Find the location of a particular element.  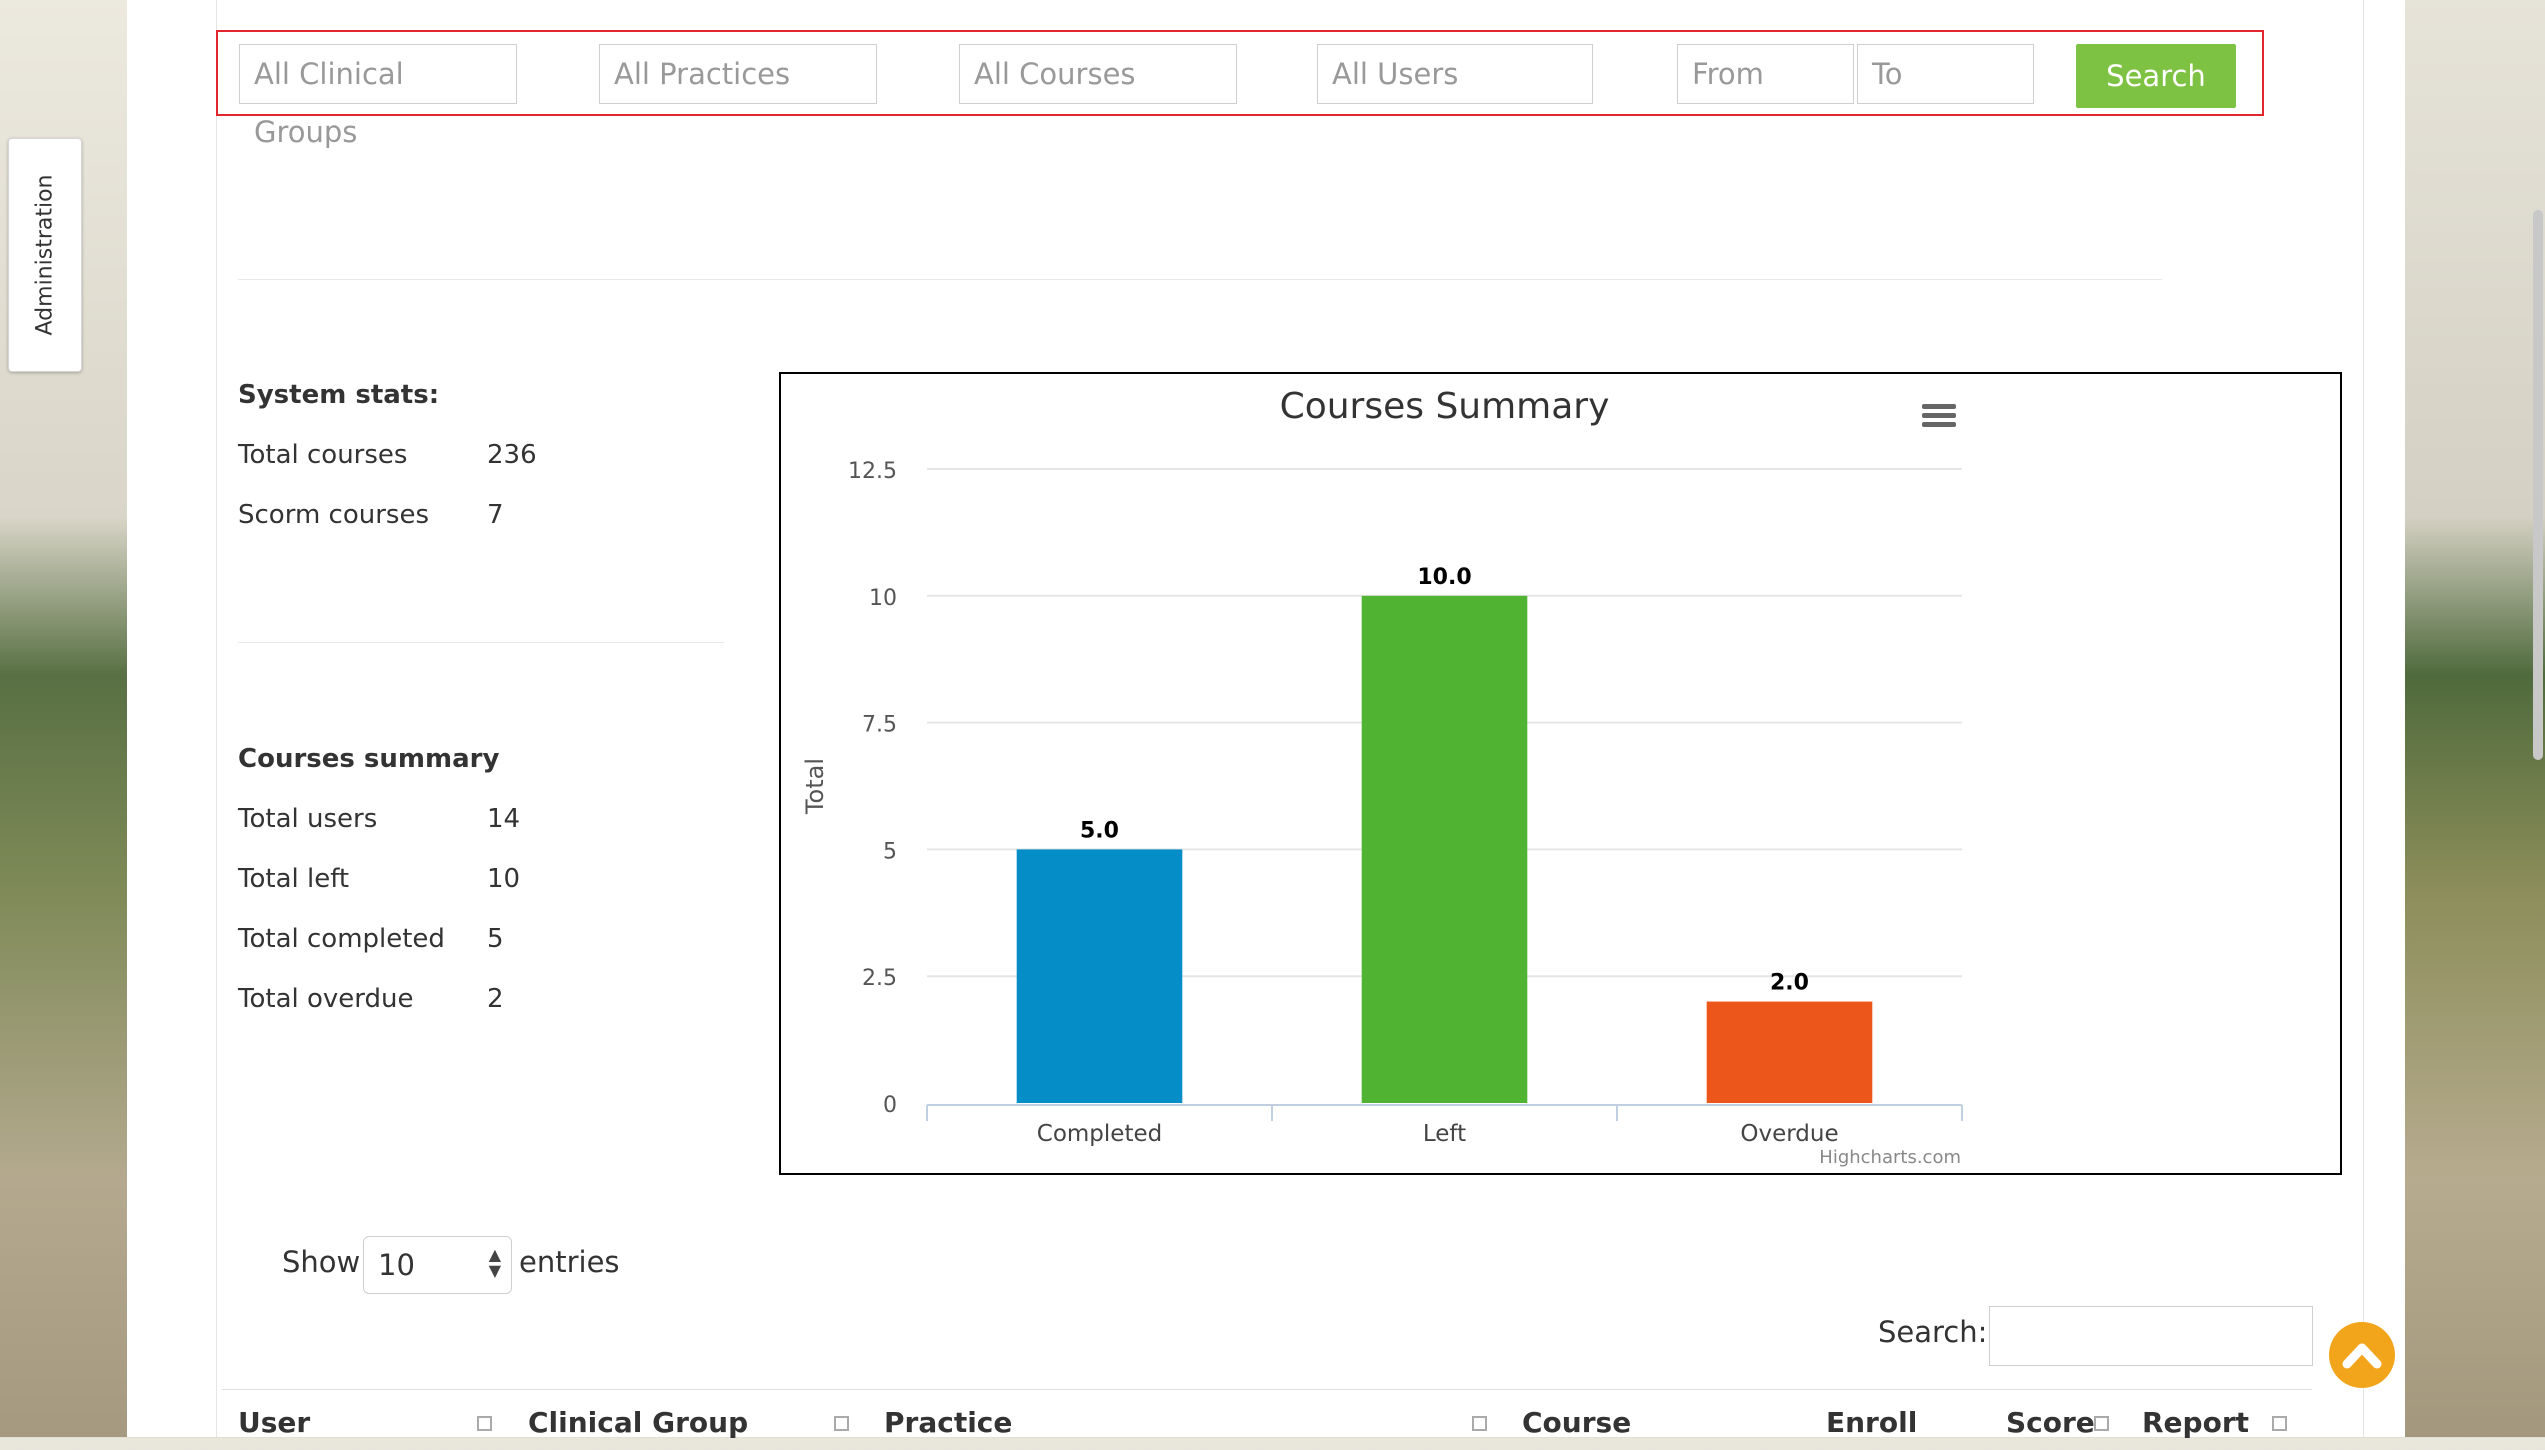

administration-tab-label: Administration is located at coordinates (45, 255).